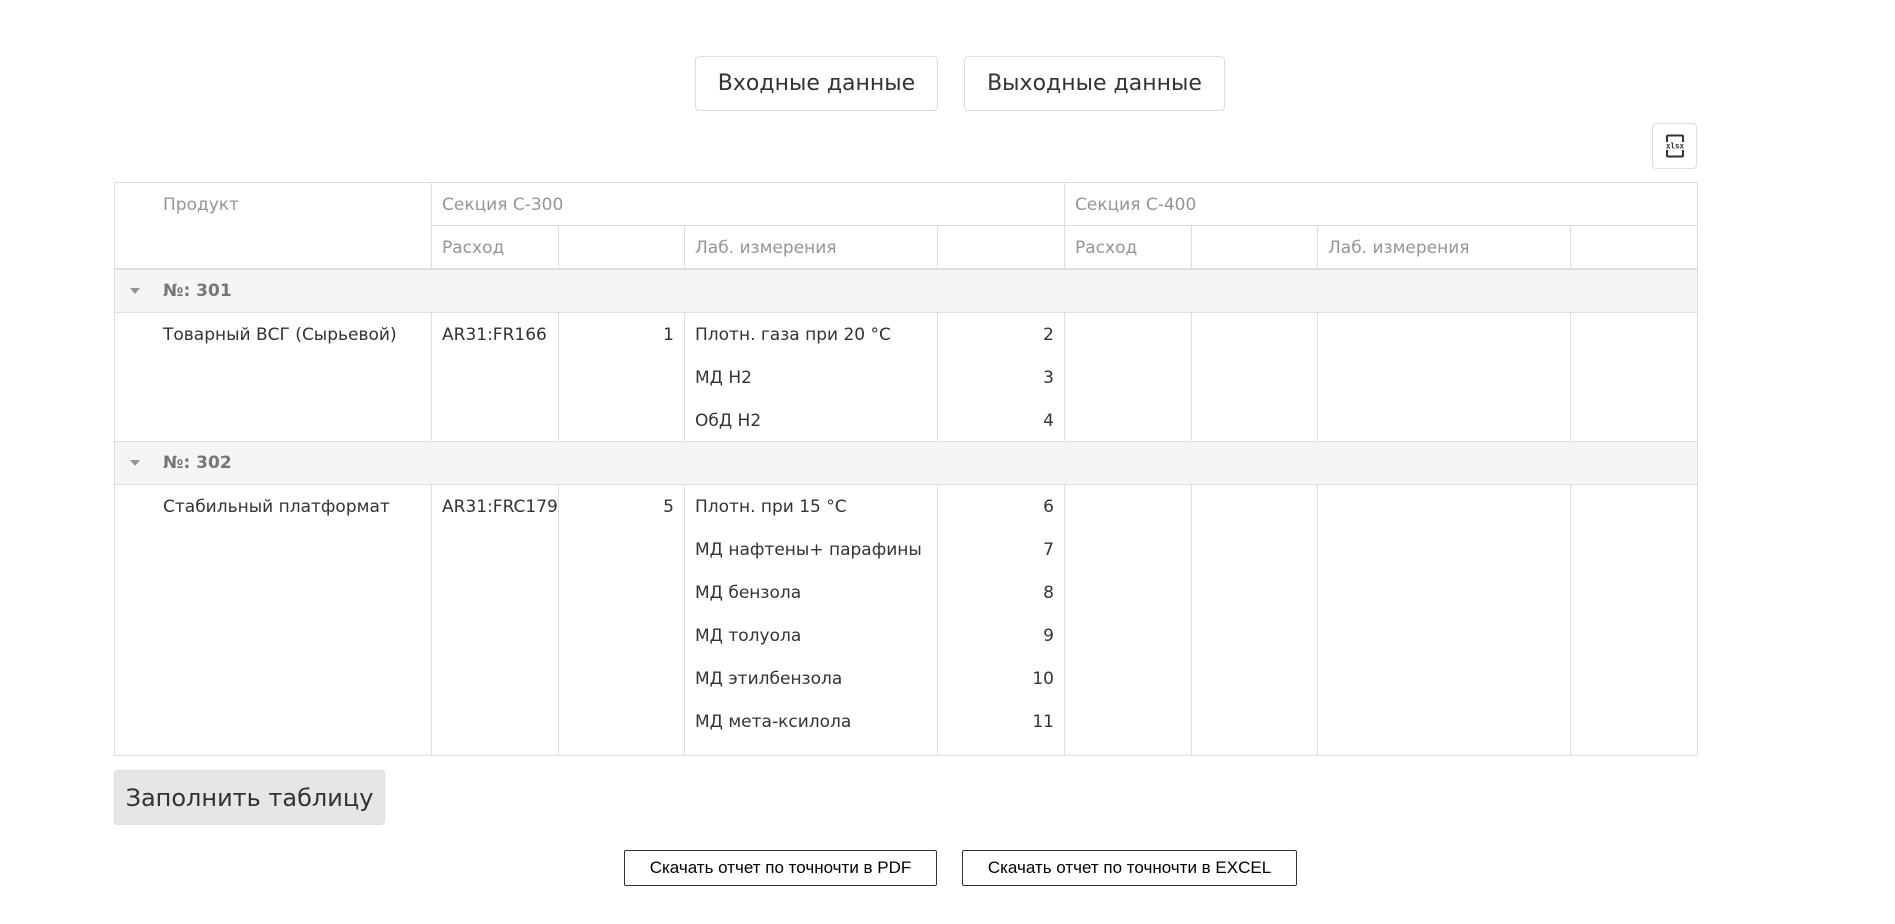 This screenshot has height=924, width=1895. What do you see at coordinates (201, 205) in the screenshot?
I see `header-product: Продукт` at bounding box center [201, 205].